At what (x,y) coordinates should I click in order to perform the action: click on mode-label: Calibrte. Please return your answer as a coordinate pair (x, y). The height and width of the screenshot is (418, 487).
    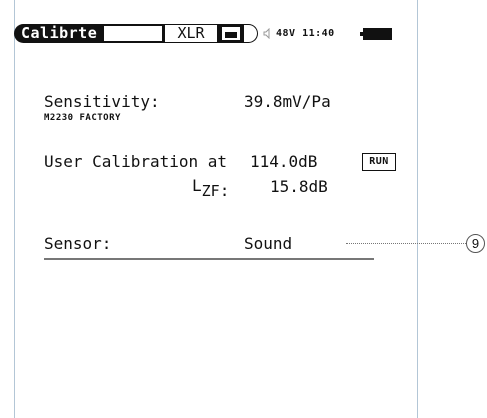
    Looking at the image, I should click on (59, 33).